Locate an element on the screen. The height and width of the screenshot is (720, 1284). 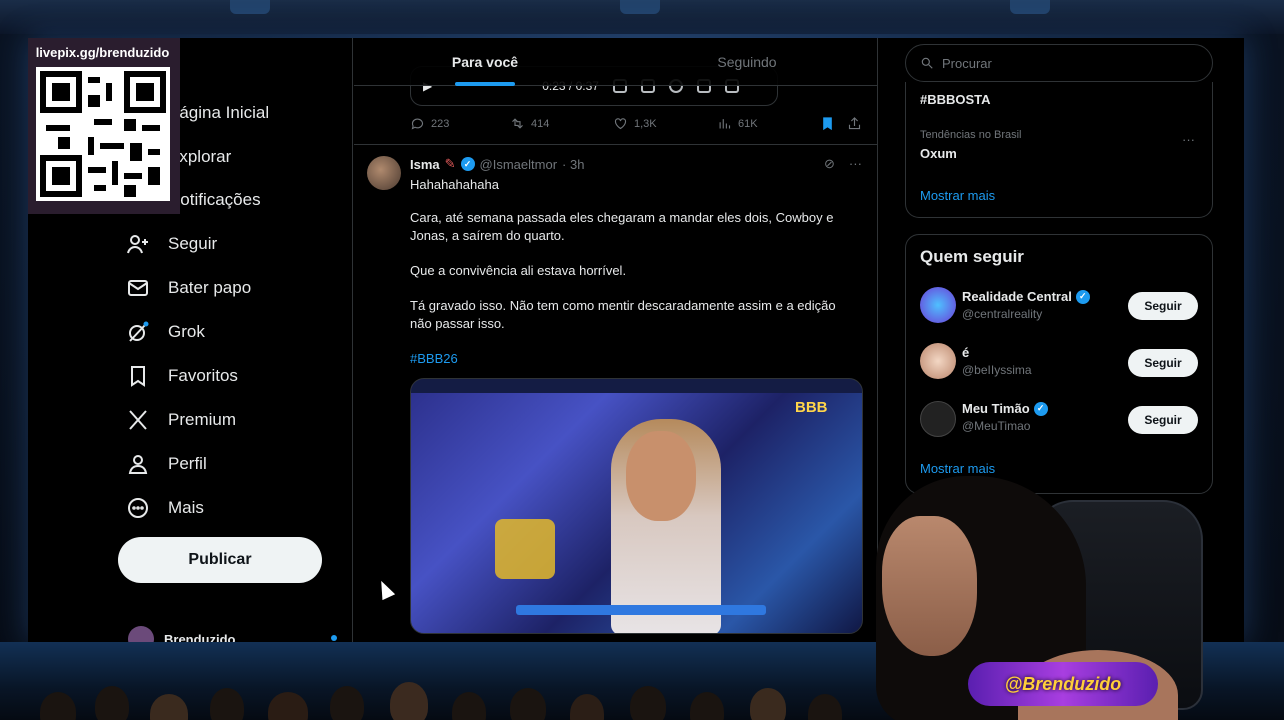
trend-context: Tendências no Brasil is located at coordinates (971, 135).